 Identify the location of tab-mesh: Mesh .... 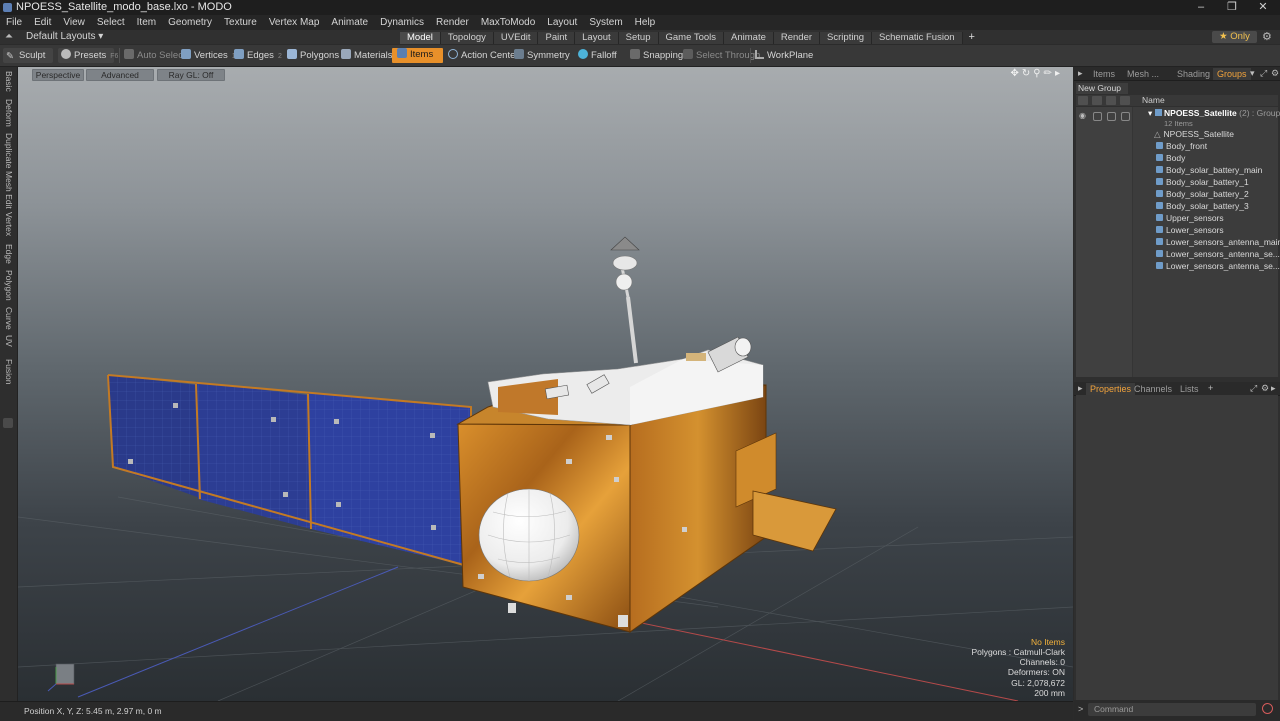
(1143, 74).